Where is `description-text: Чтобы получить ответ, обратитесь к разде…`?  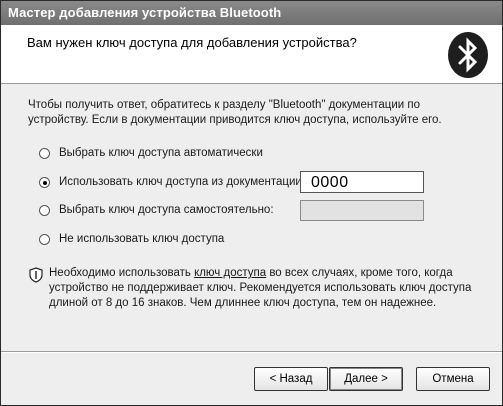 description-text: Чтобы получить ответ, обратитесь к разде… is located at coordinates (235, 112).